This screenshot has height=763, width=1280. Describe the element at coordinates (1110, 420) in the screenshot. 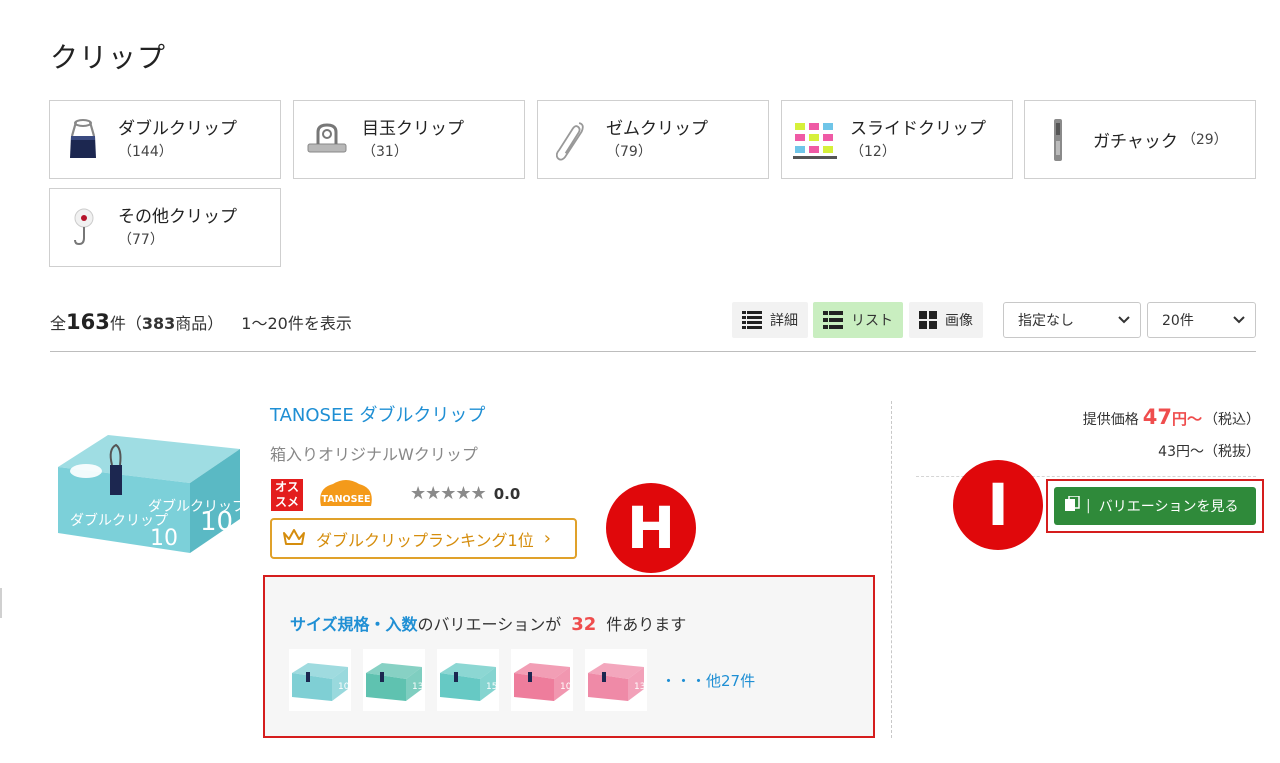

I see `price-label: 提供価格` at that location.